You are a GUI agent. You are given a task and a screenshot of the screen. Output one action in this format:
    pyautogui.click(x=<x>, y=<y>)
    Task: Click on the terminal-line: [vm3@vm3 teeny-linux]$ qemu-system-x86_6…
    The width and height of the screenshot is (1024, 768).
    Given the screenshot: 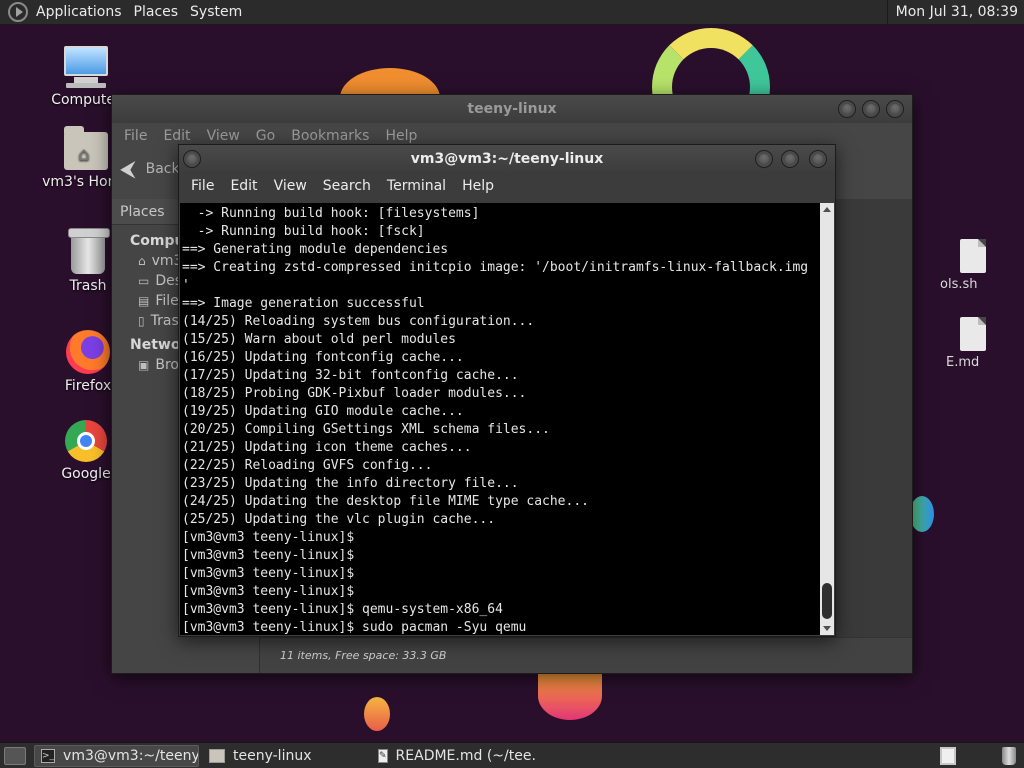 What is the action you would take?
    pyautogui.click(x=342, y=609)
    